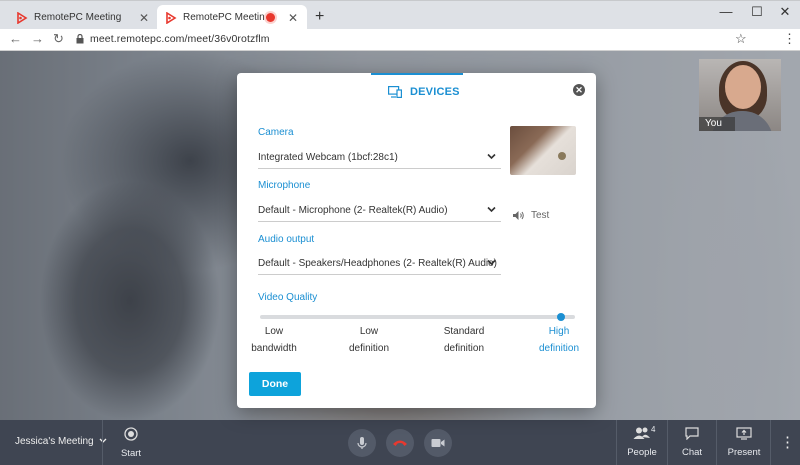 The height and width of the screenshot is (465, 800). Describe the element at coordinates (744, 442) in the screenshot. I see `present-button: Present` at that location.